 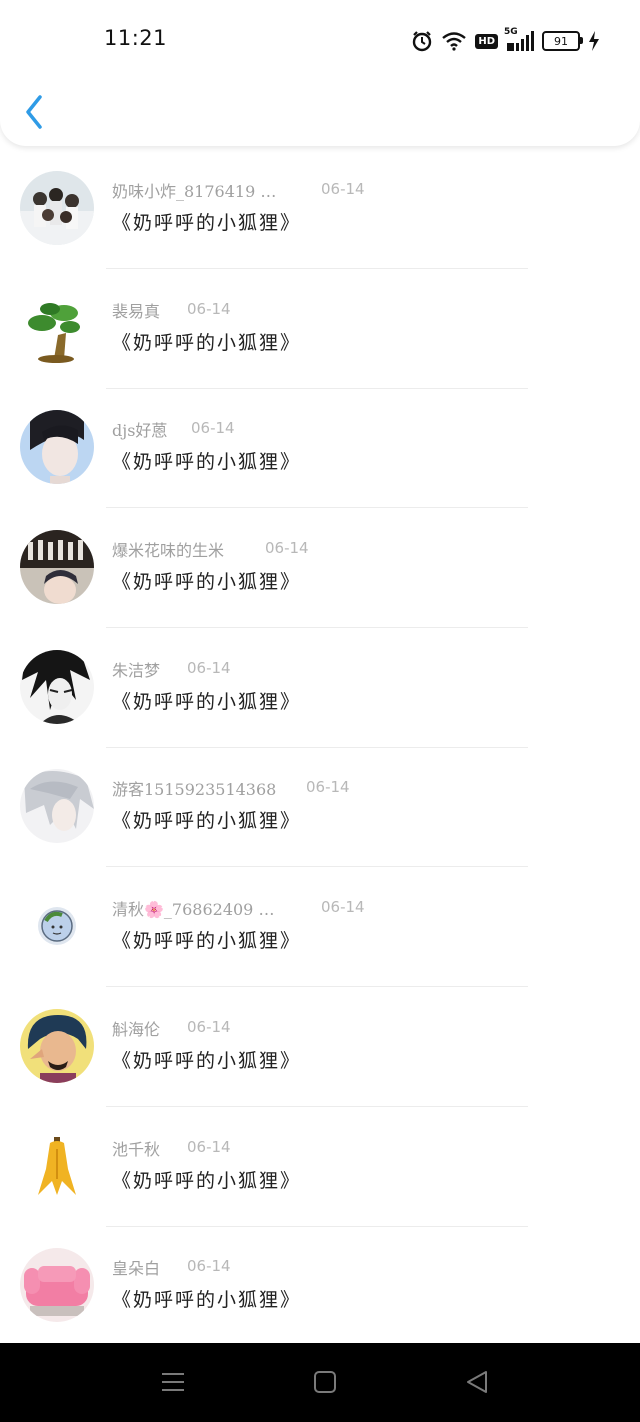 I want to click on chevron-left-icon, so click(x=34, y=112).